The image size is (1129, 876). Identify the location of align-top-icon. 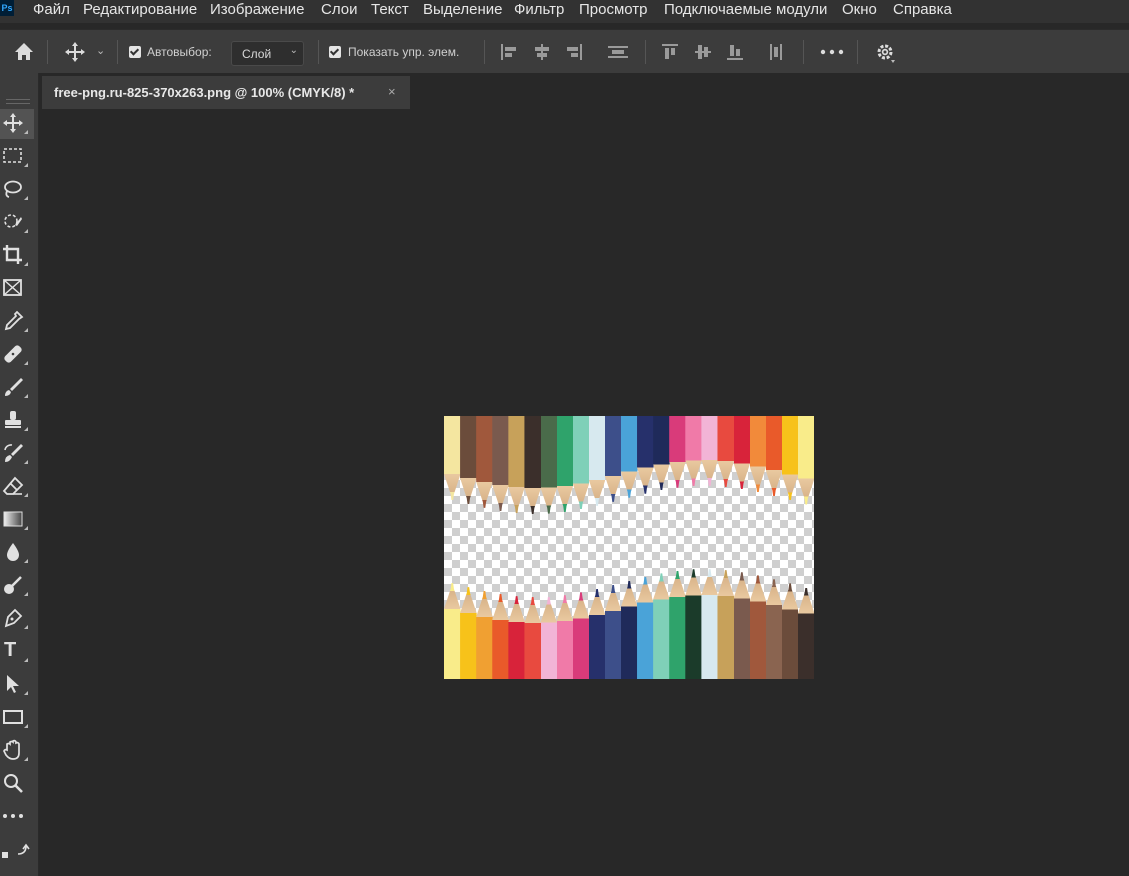
(670, 52).